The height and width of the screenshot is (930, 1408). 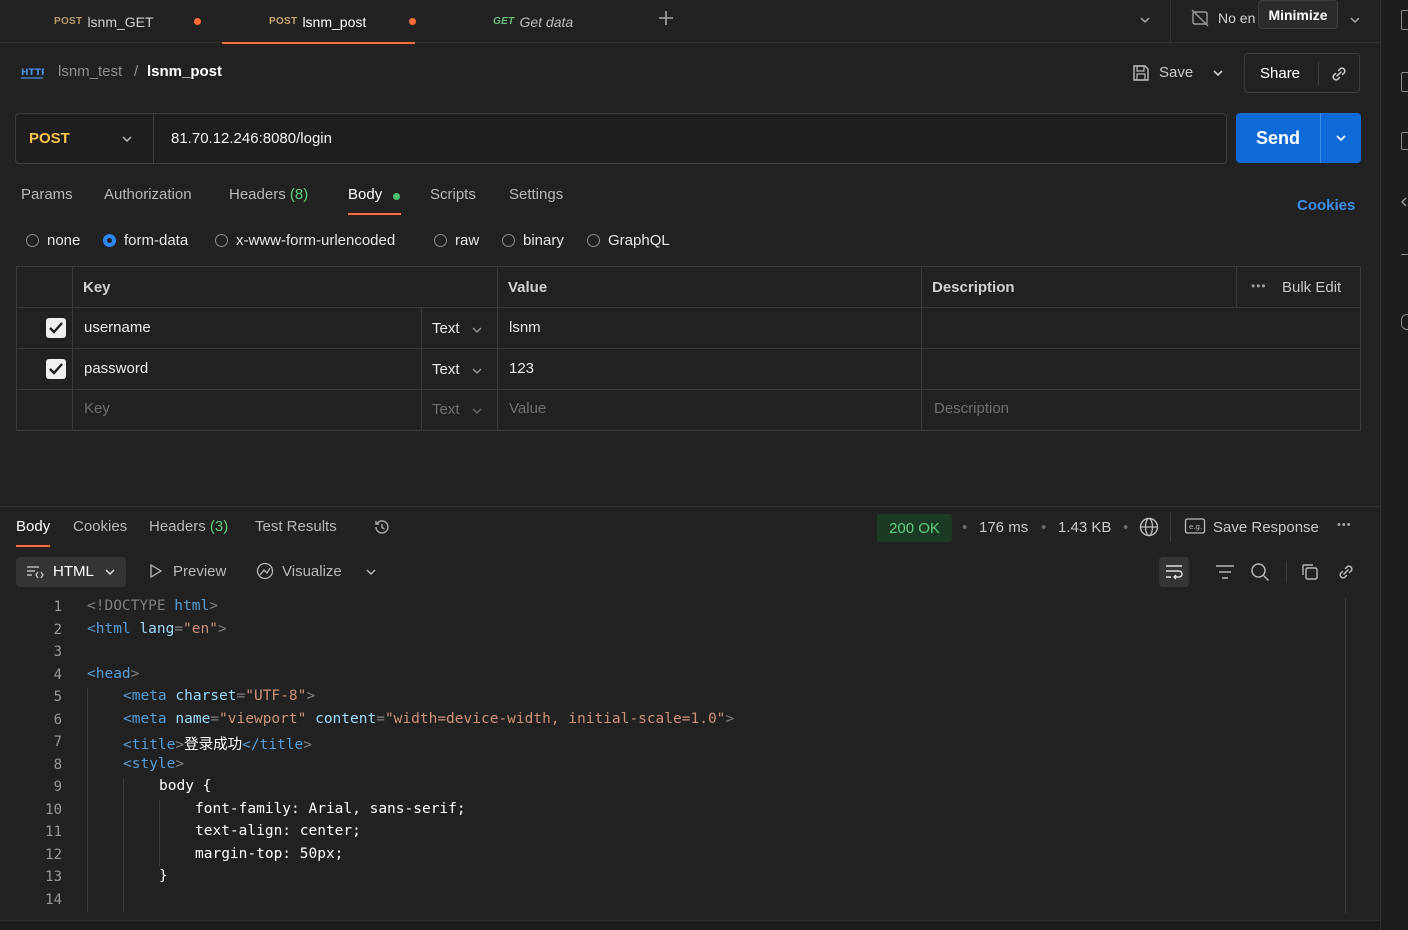 I want to click on radio-label: binary, so click(x=543, y=240).